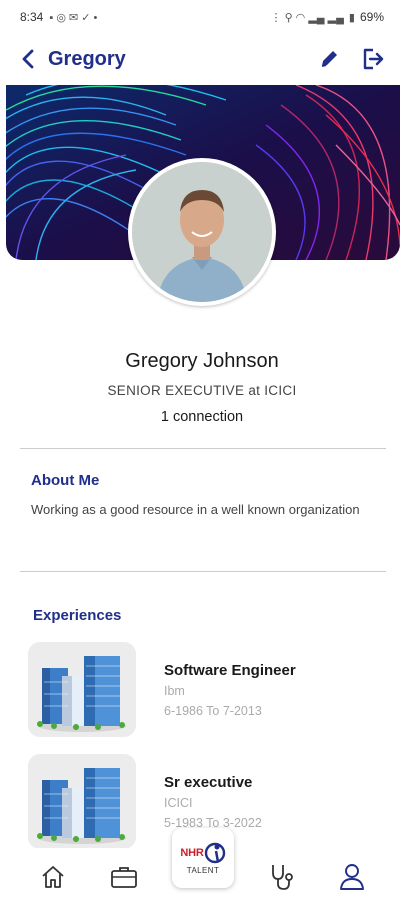 The width and height of the screenshot is (404, 900). I want to click on logo-label: TALENT, so click(203, 870).